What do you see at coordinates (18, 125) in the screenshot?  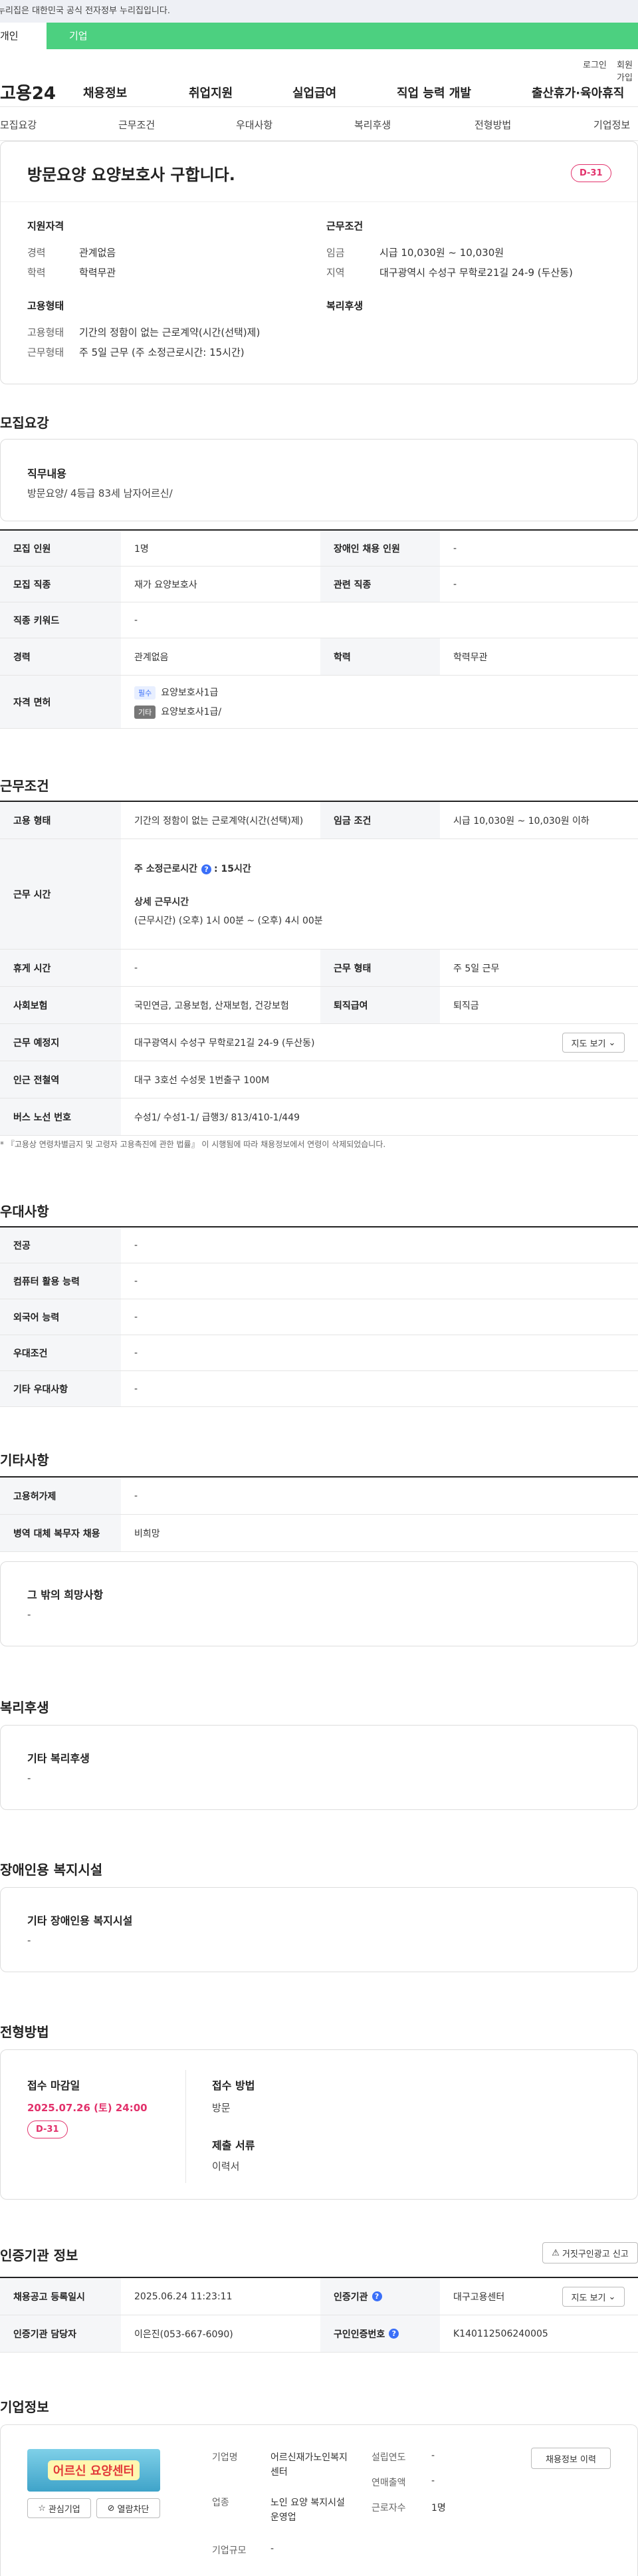 I see `section-nav-recruit: 모집요강` at bounding box center [18, 125].